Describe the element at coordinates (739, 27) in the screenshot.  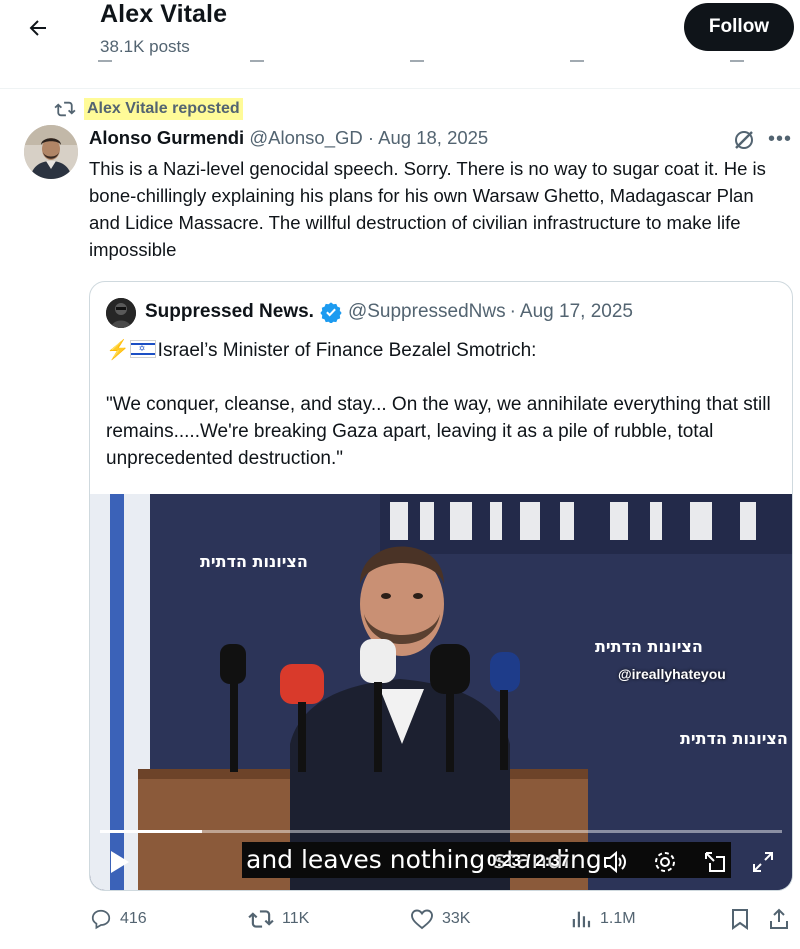
I see `follow-button: Follow` at that location.